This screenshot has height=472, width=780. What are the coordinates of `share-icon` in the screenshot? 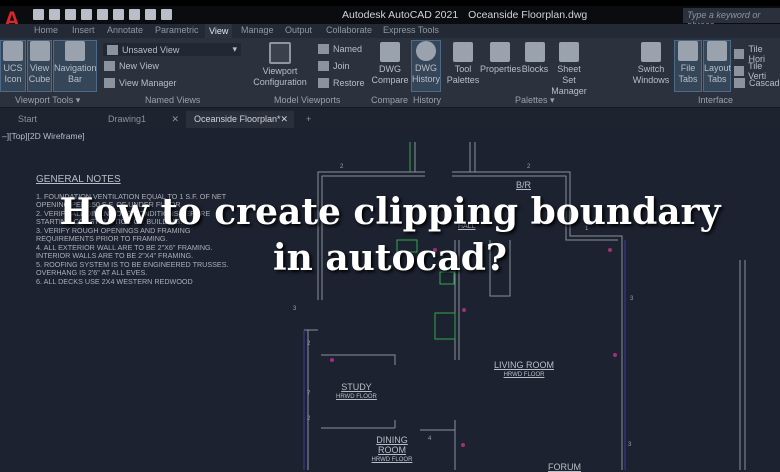 It's located at (118, 14).